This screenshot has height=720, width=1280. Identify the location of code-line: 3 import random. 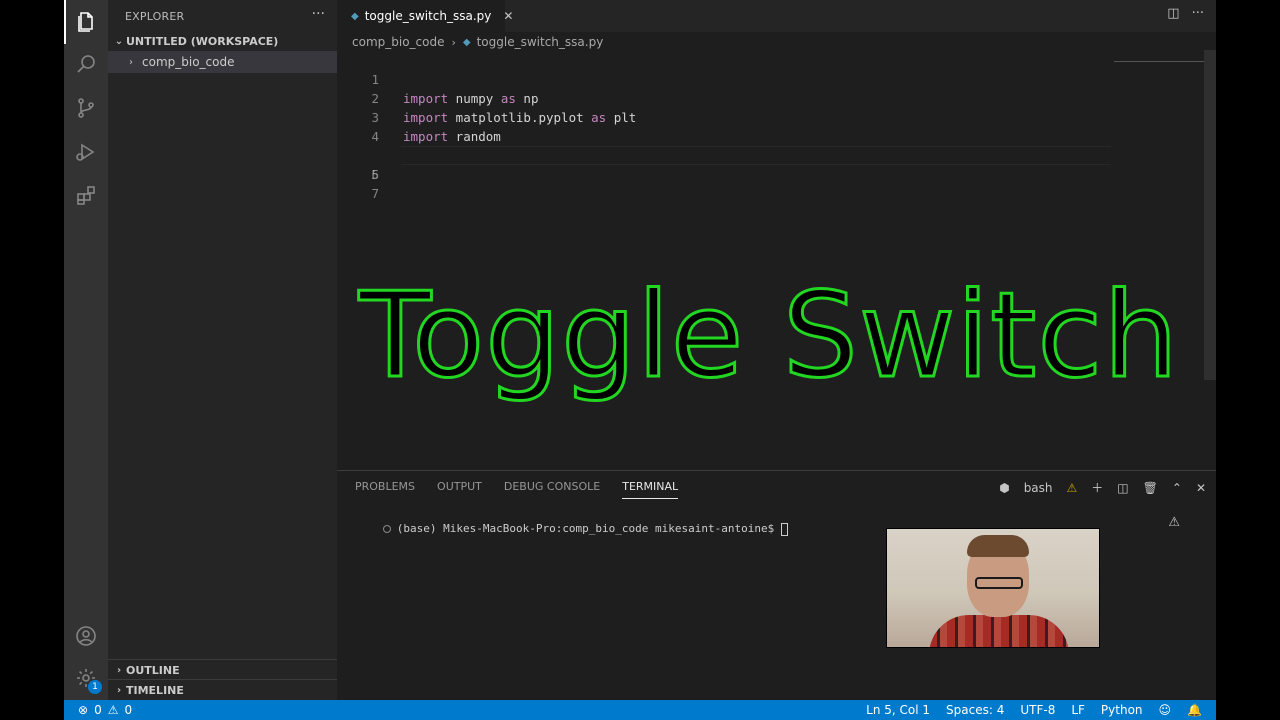
(776, 116).